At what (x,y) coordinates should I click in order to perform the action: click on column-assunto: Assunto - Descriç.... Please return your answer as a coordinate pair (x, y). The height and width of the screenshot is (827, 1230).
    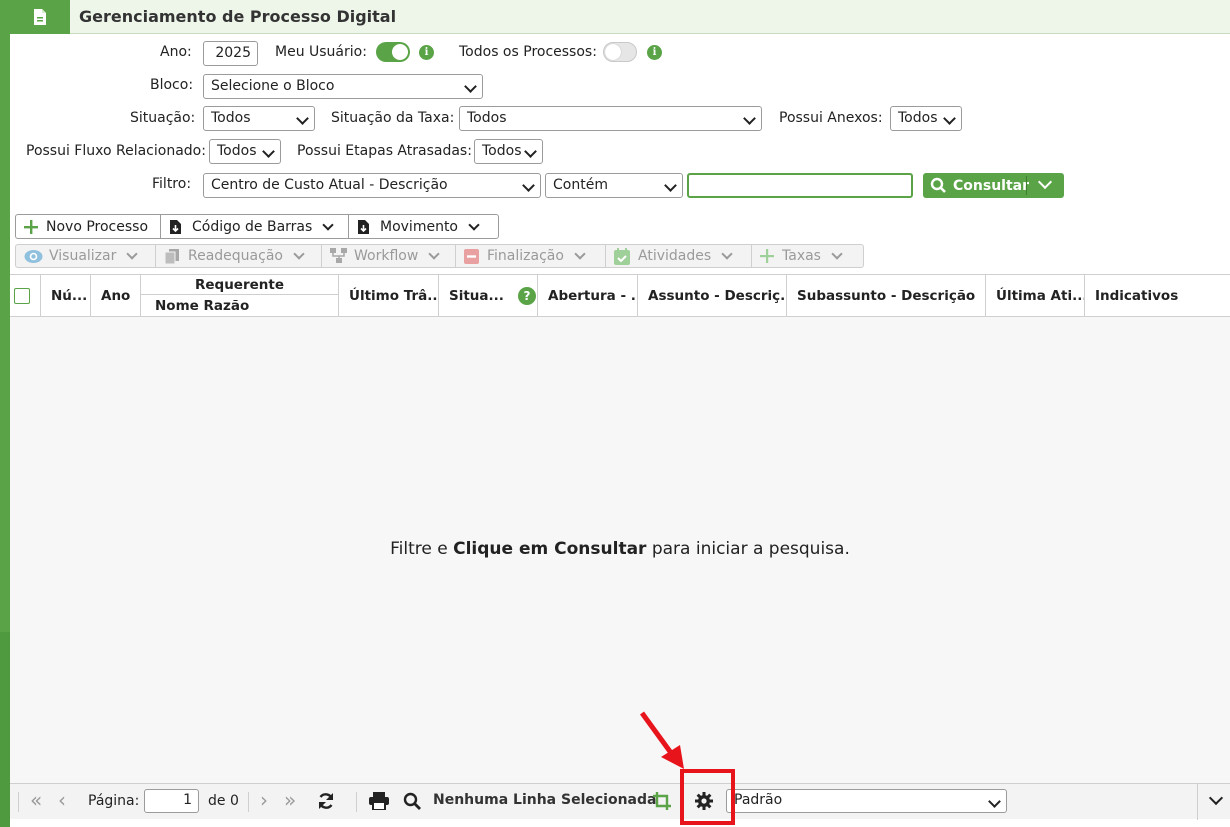
    Looking at the image, I should click on (712, 296).